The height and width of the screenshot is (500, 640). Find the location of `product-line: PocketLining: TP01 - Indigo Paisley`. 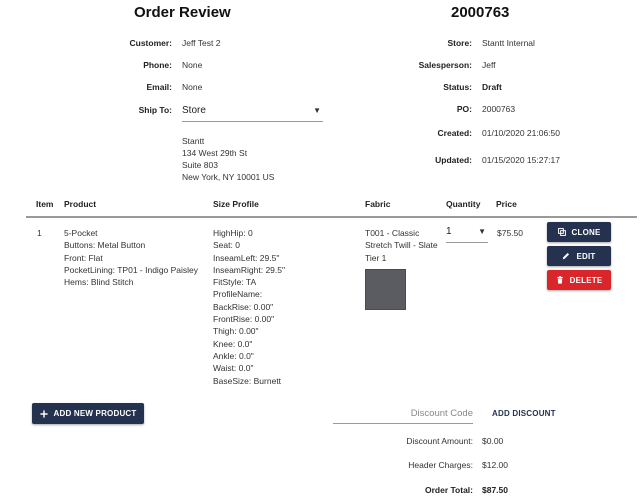

product-line: PocketLining: TP01 - Indigo Paisley is located at coordinates (131, 269).